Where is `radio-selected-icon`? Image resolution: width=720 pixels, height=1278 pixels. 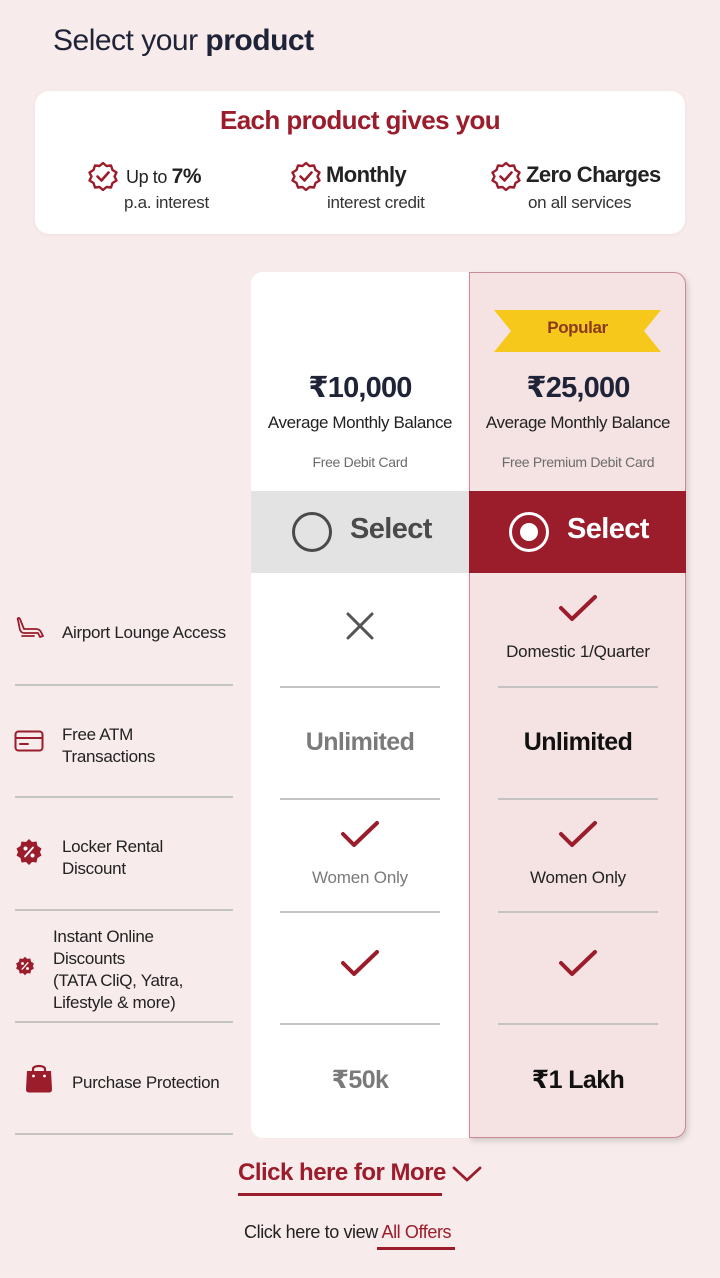
radio-selected-icon is located at coordinates (529, 532).